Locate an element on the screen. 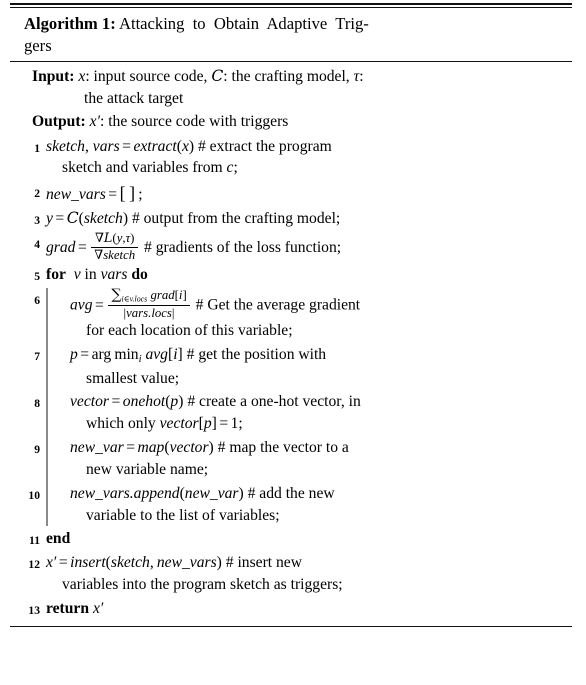 The width and height of the screenshot is (586, 685). output-label: Output: is located at coordinates (59, 121).